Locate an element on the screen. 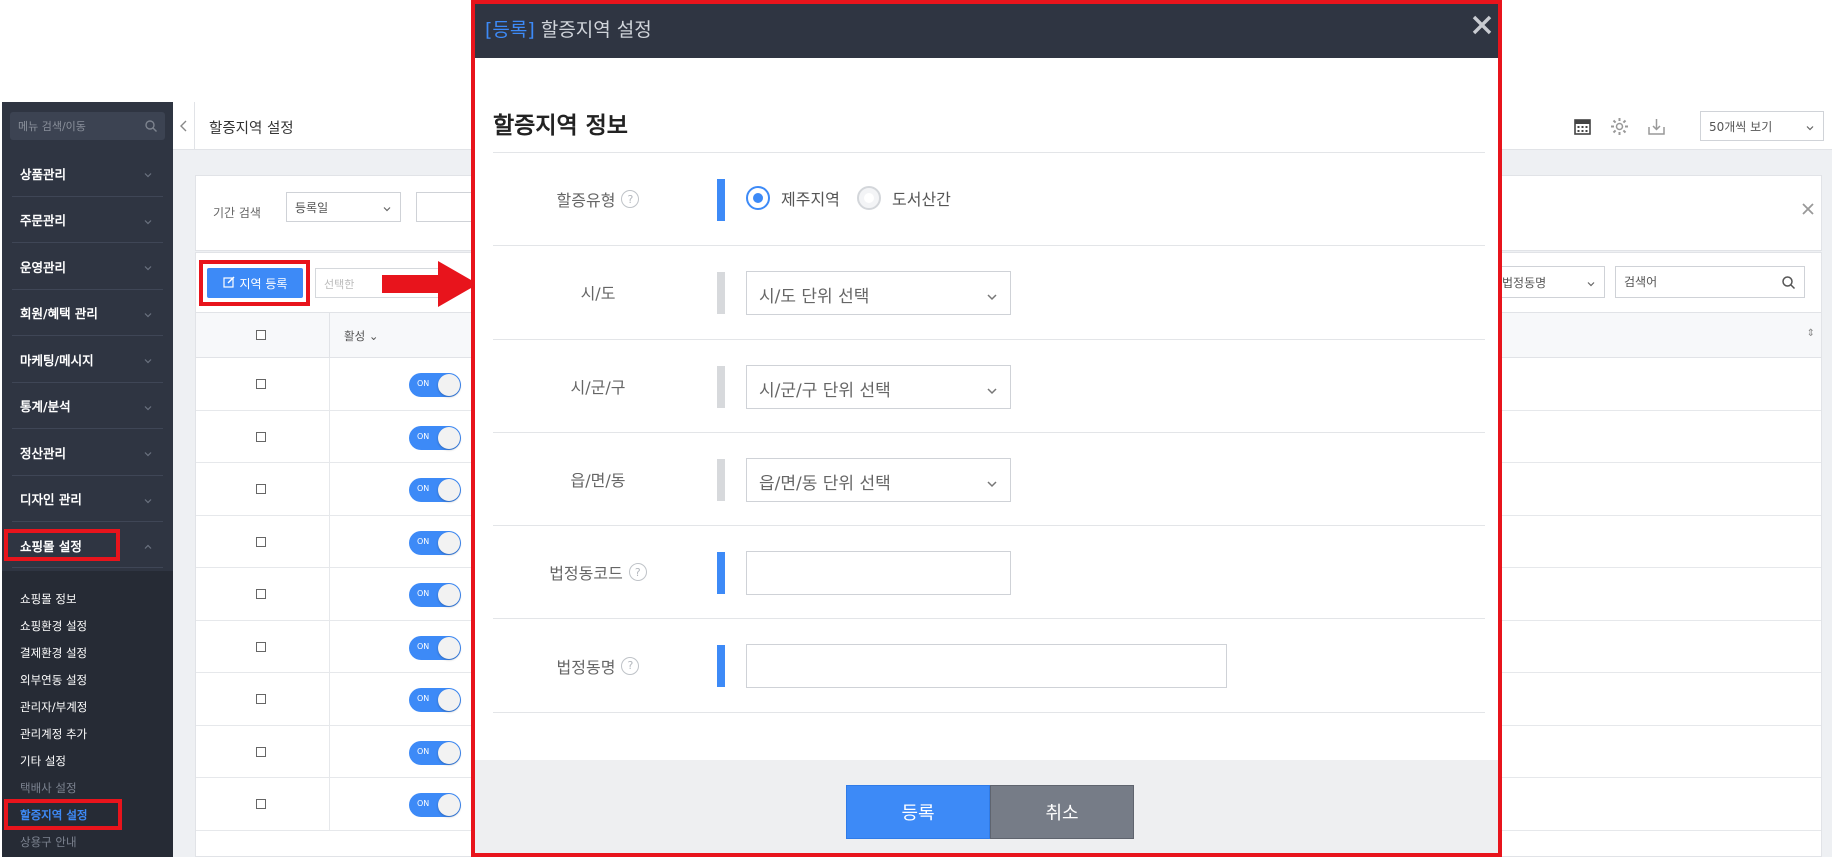 Image resolution: width=1832 pixels, height=857 pixels. menu-item-statistics: 통계/분석 is located at coordinates (87, 406).